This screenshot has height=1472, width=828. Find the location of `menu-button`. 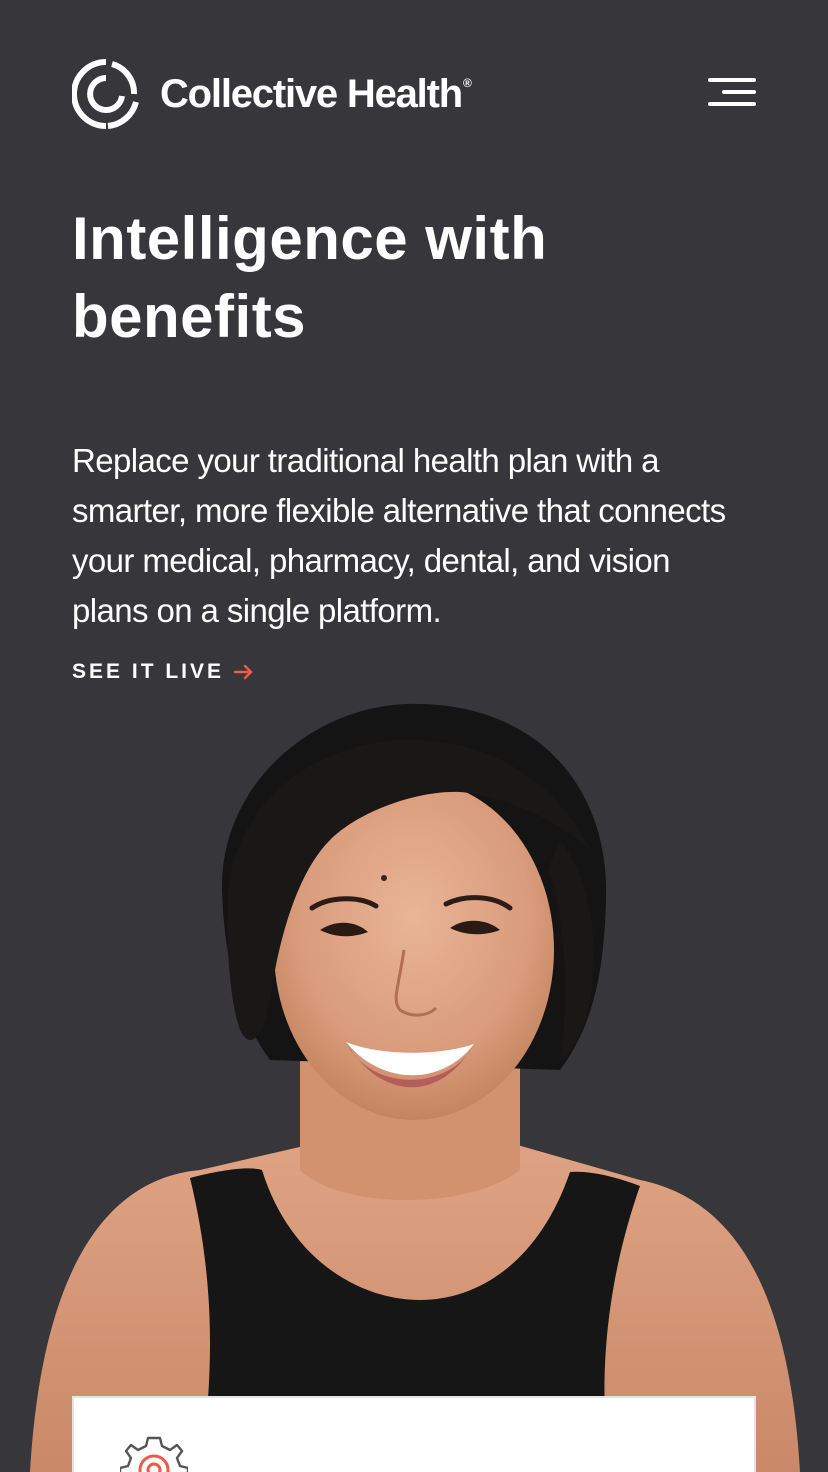

menu-button is located at coordinates (731, 94).